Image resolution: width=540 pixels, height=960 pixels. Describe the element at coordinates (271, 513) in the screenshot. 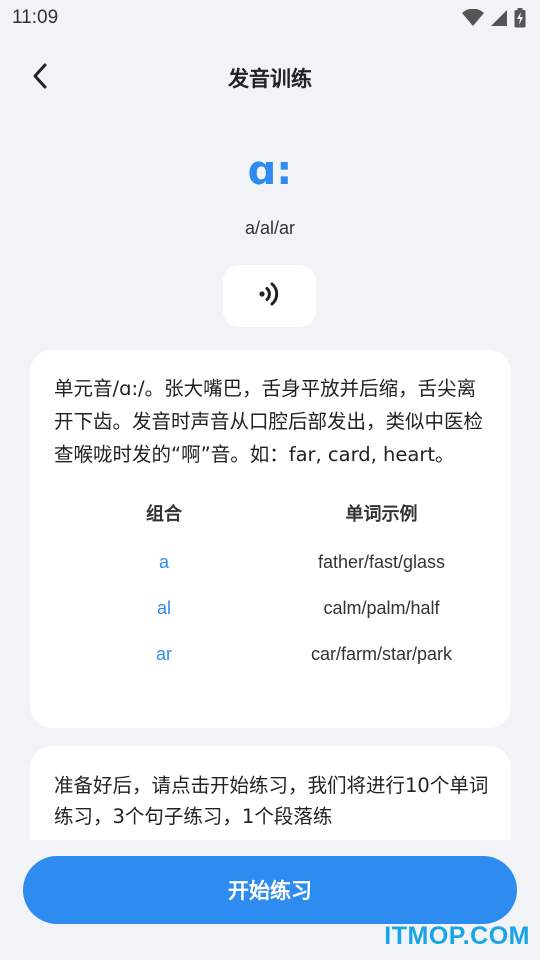

I see `table-header-row: 组合 单词示例` at that location.